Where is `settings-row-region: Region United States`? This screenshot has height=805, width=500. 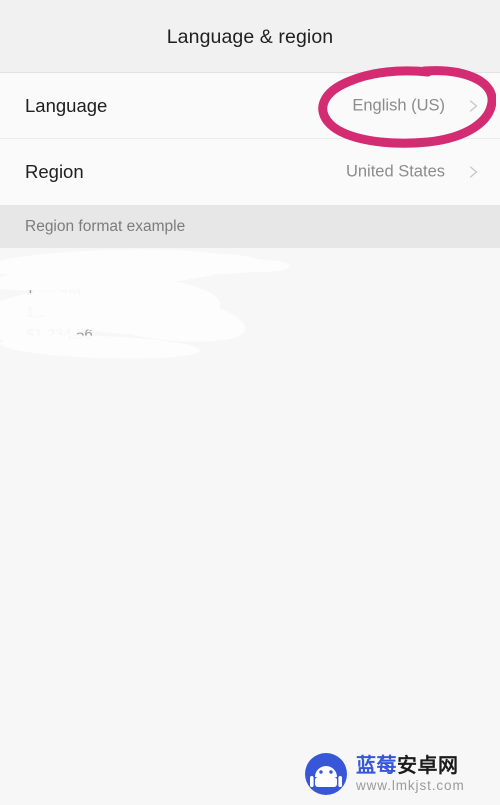 settings-row-region: Region United States is located at coordinates (250, 172).